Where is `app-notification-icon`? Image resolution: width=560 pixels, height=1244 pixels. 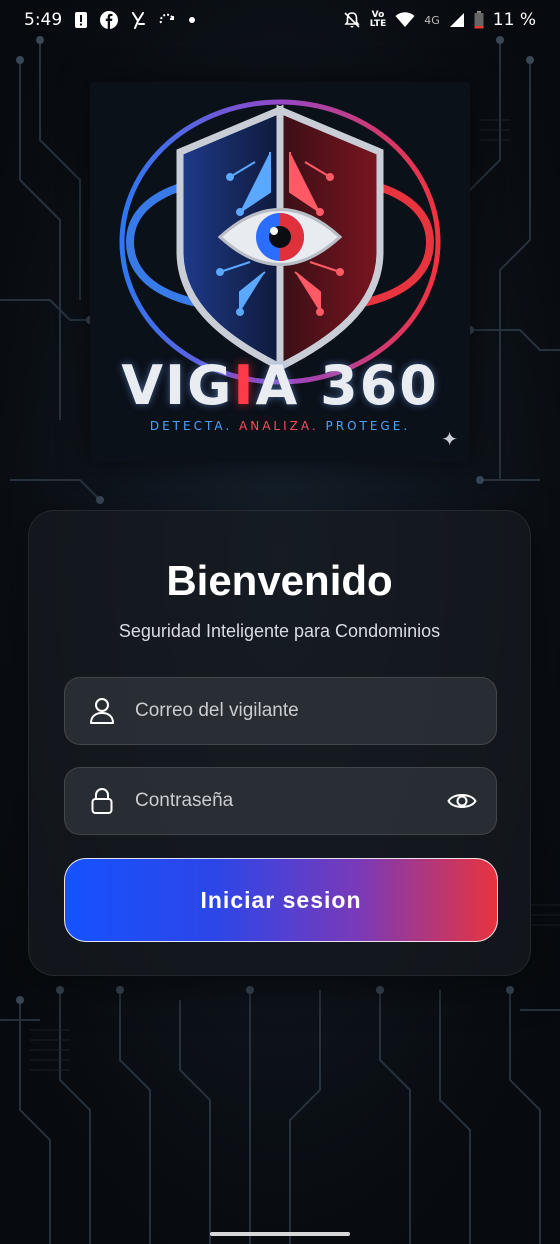
app-notification-icon is located at coordinates (138, 20).